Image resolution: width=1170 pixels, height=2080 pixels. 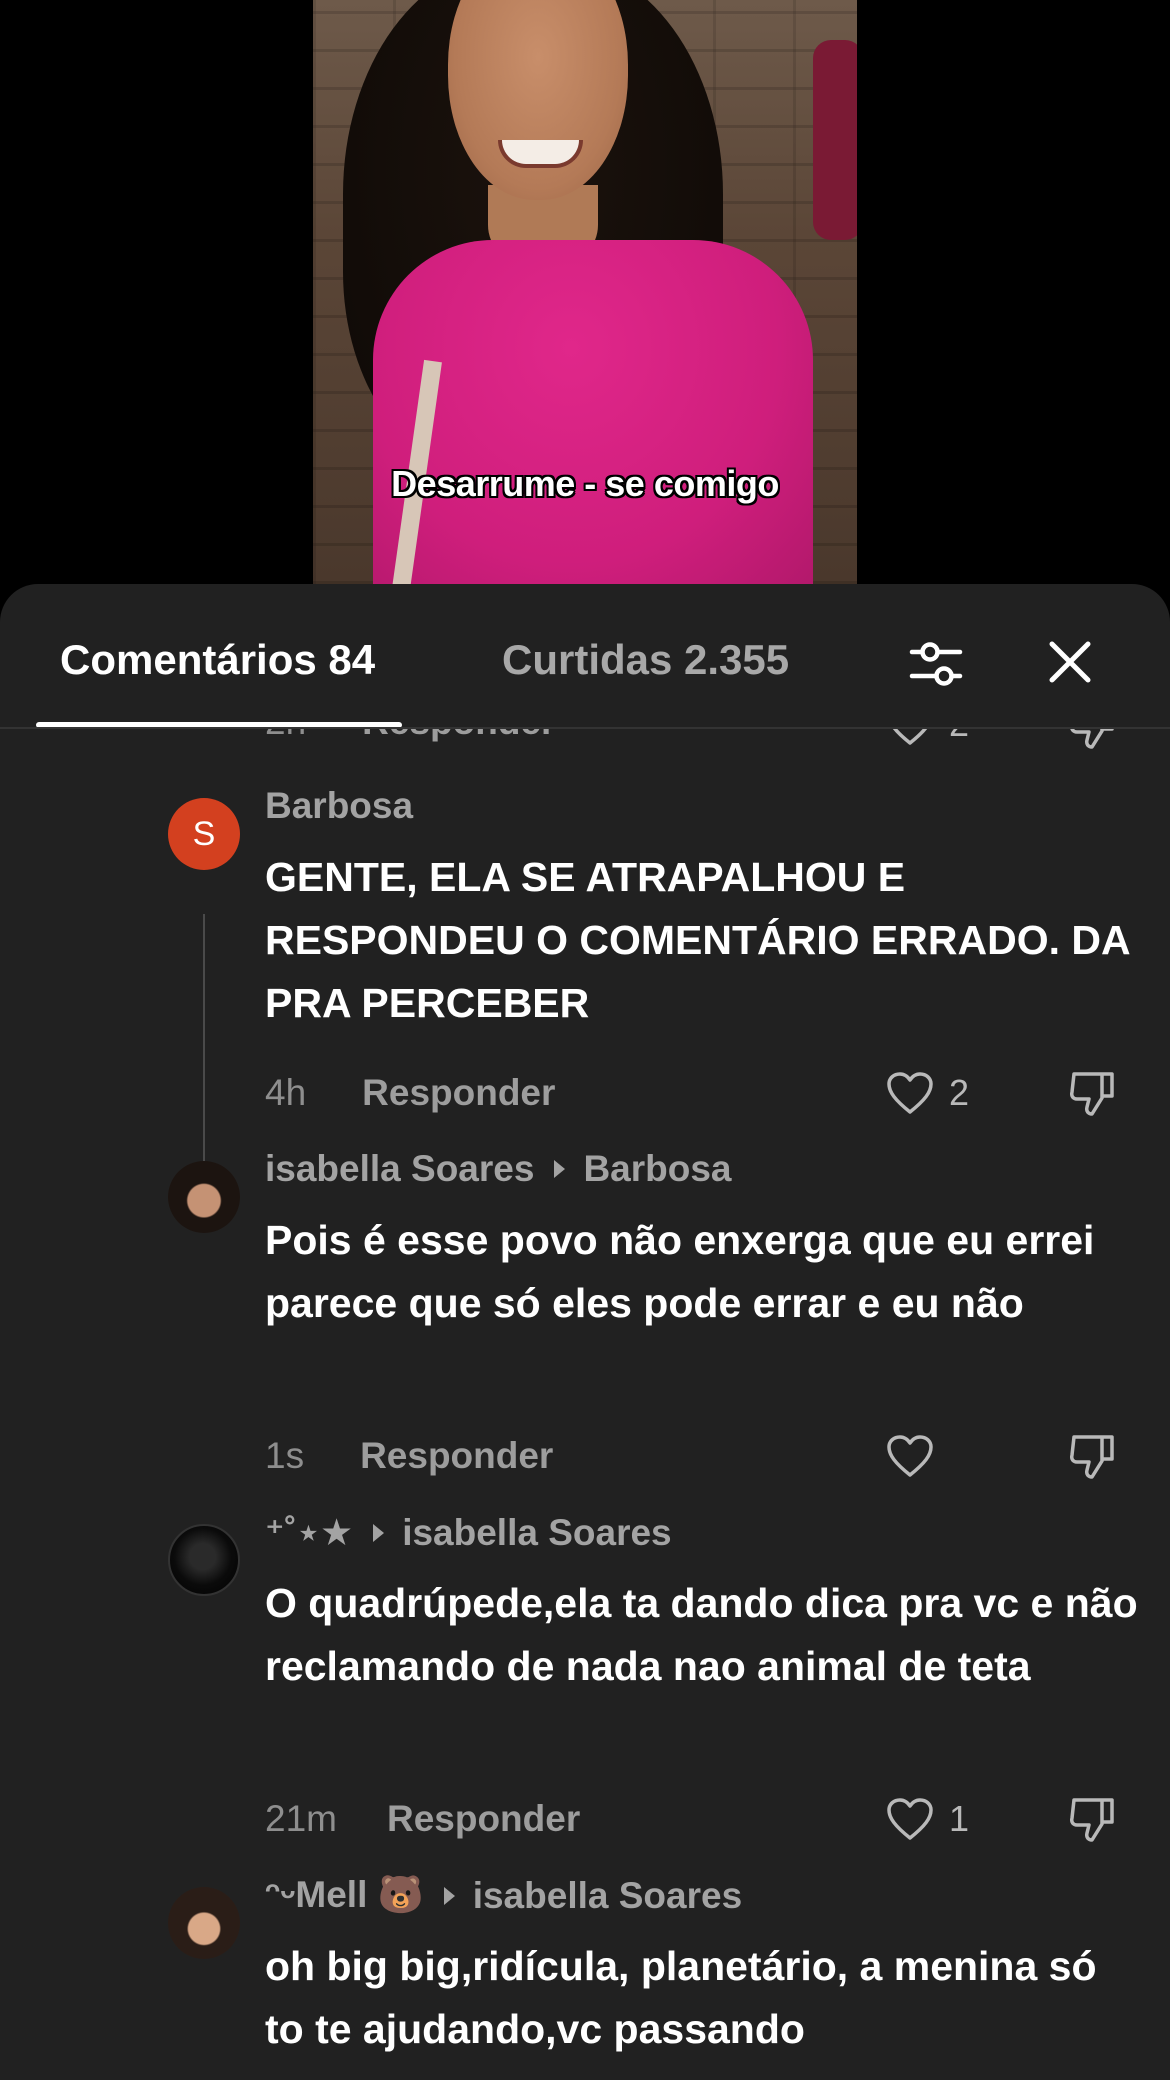 I want to click on comment-meta-row: 21m Responder, so click(x=422, y=1819).